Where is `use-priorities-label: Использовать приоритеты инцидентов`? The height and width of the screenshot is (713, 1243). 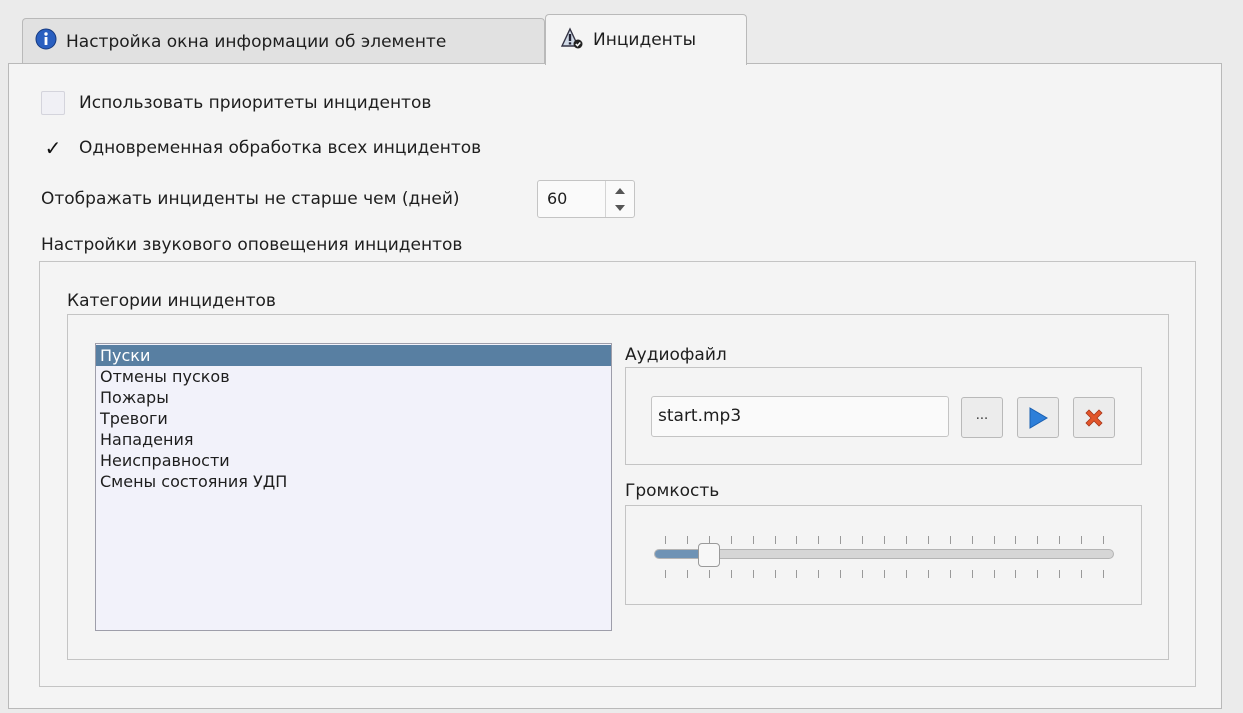 use-priorities-label: Использовать приоритеты инцидентов is located at coordinates (255, 103).